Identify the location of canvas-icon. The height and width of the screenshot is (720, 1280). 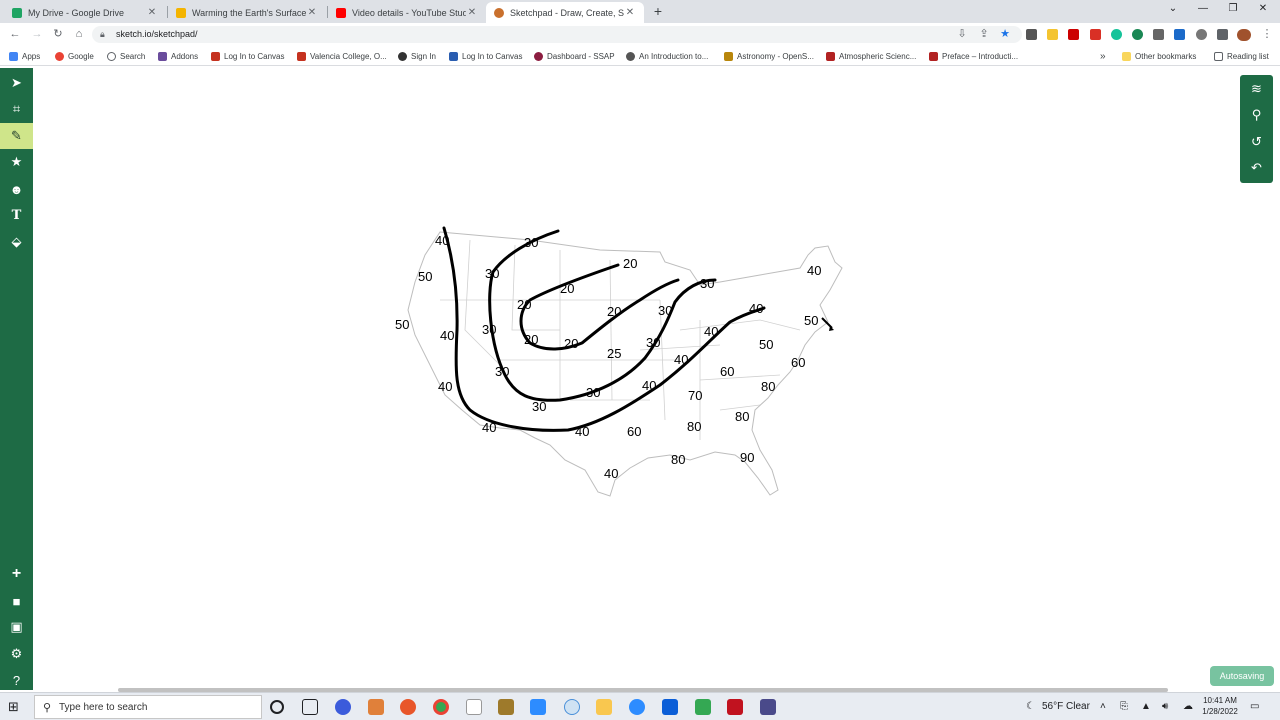
(453, 56).